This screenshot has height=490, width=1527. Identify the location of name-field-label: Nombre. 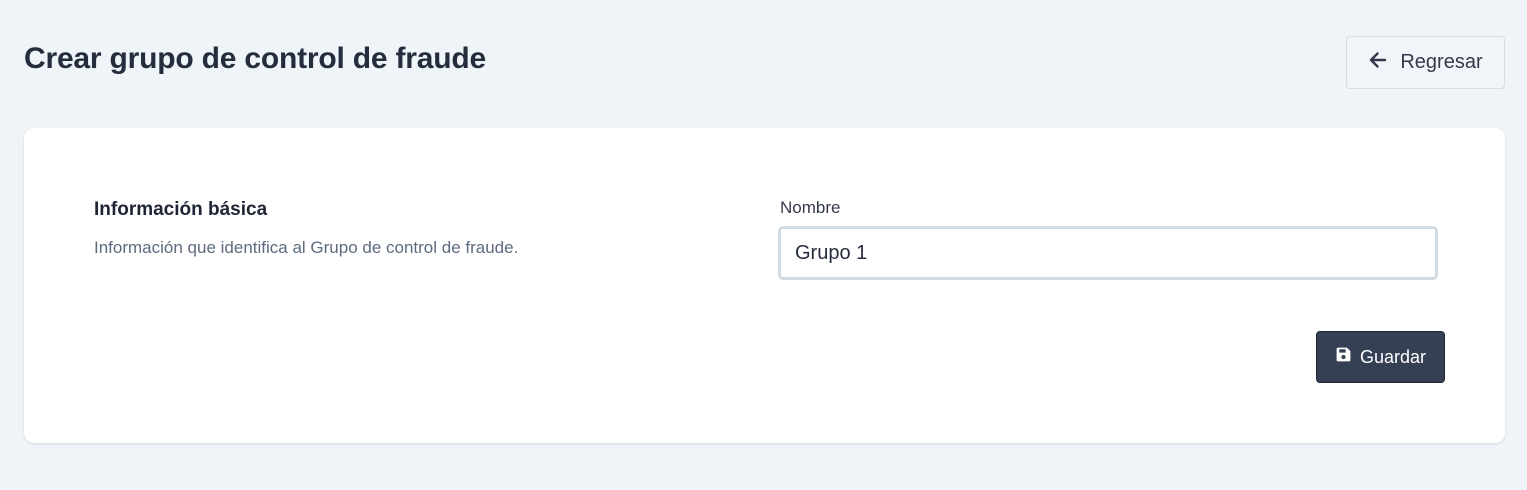
(810, 207).